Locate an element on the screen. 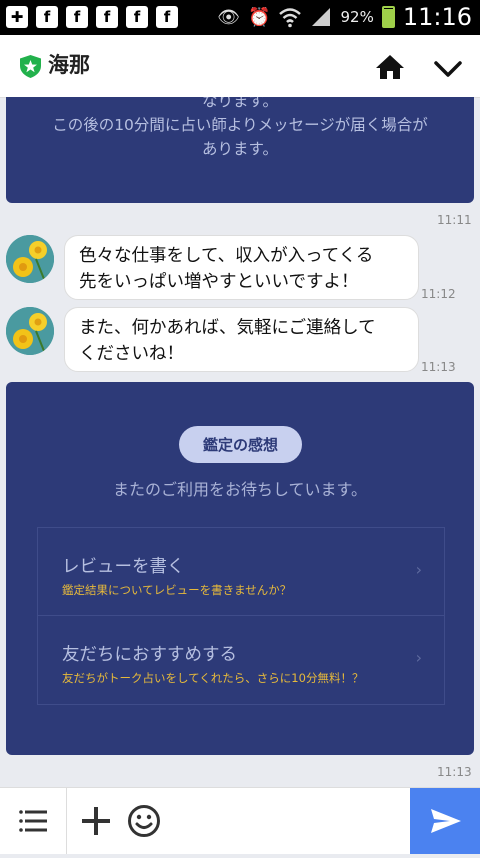 Image resolution: width=480 pixels, height=858 pixels. battery-percent: 92% is located at coordinates (357, 17).